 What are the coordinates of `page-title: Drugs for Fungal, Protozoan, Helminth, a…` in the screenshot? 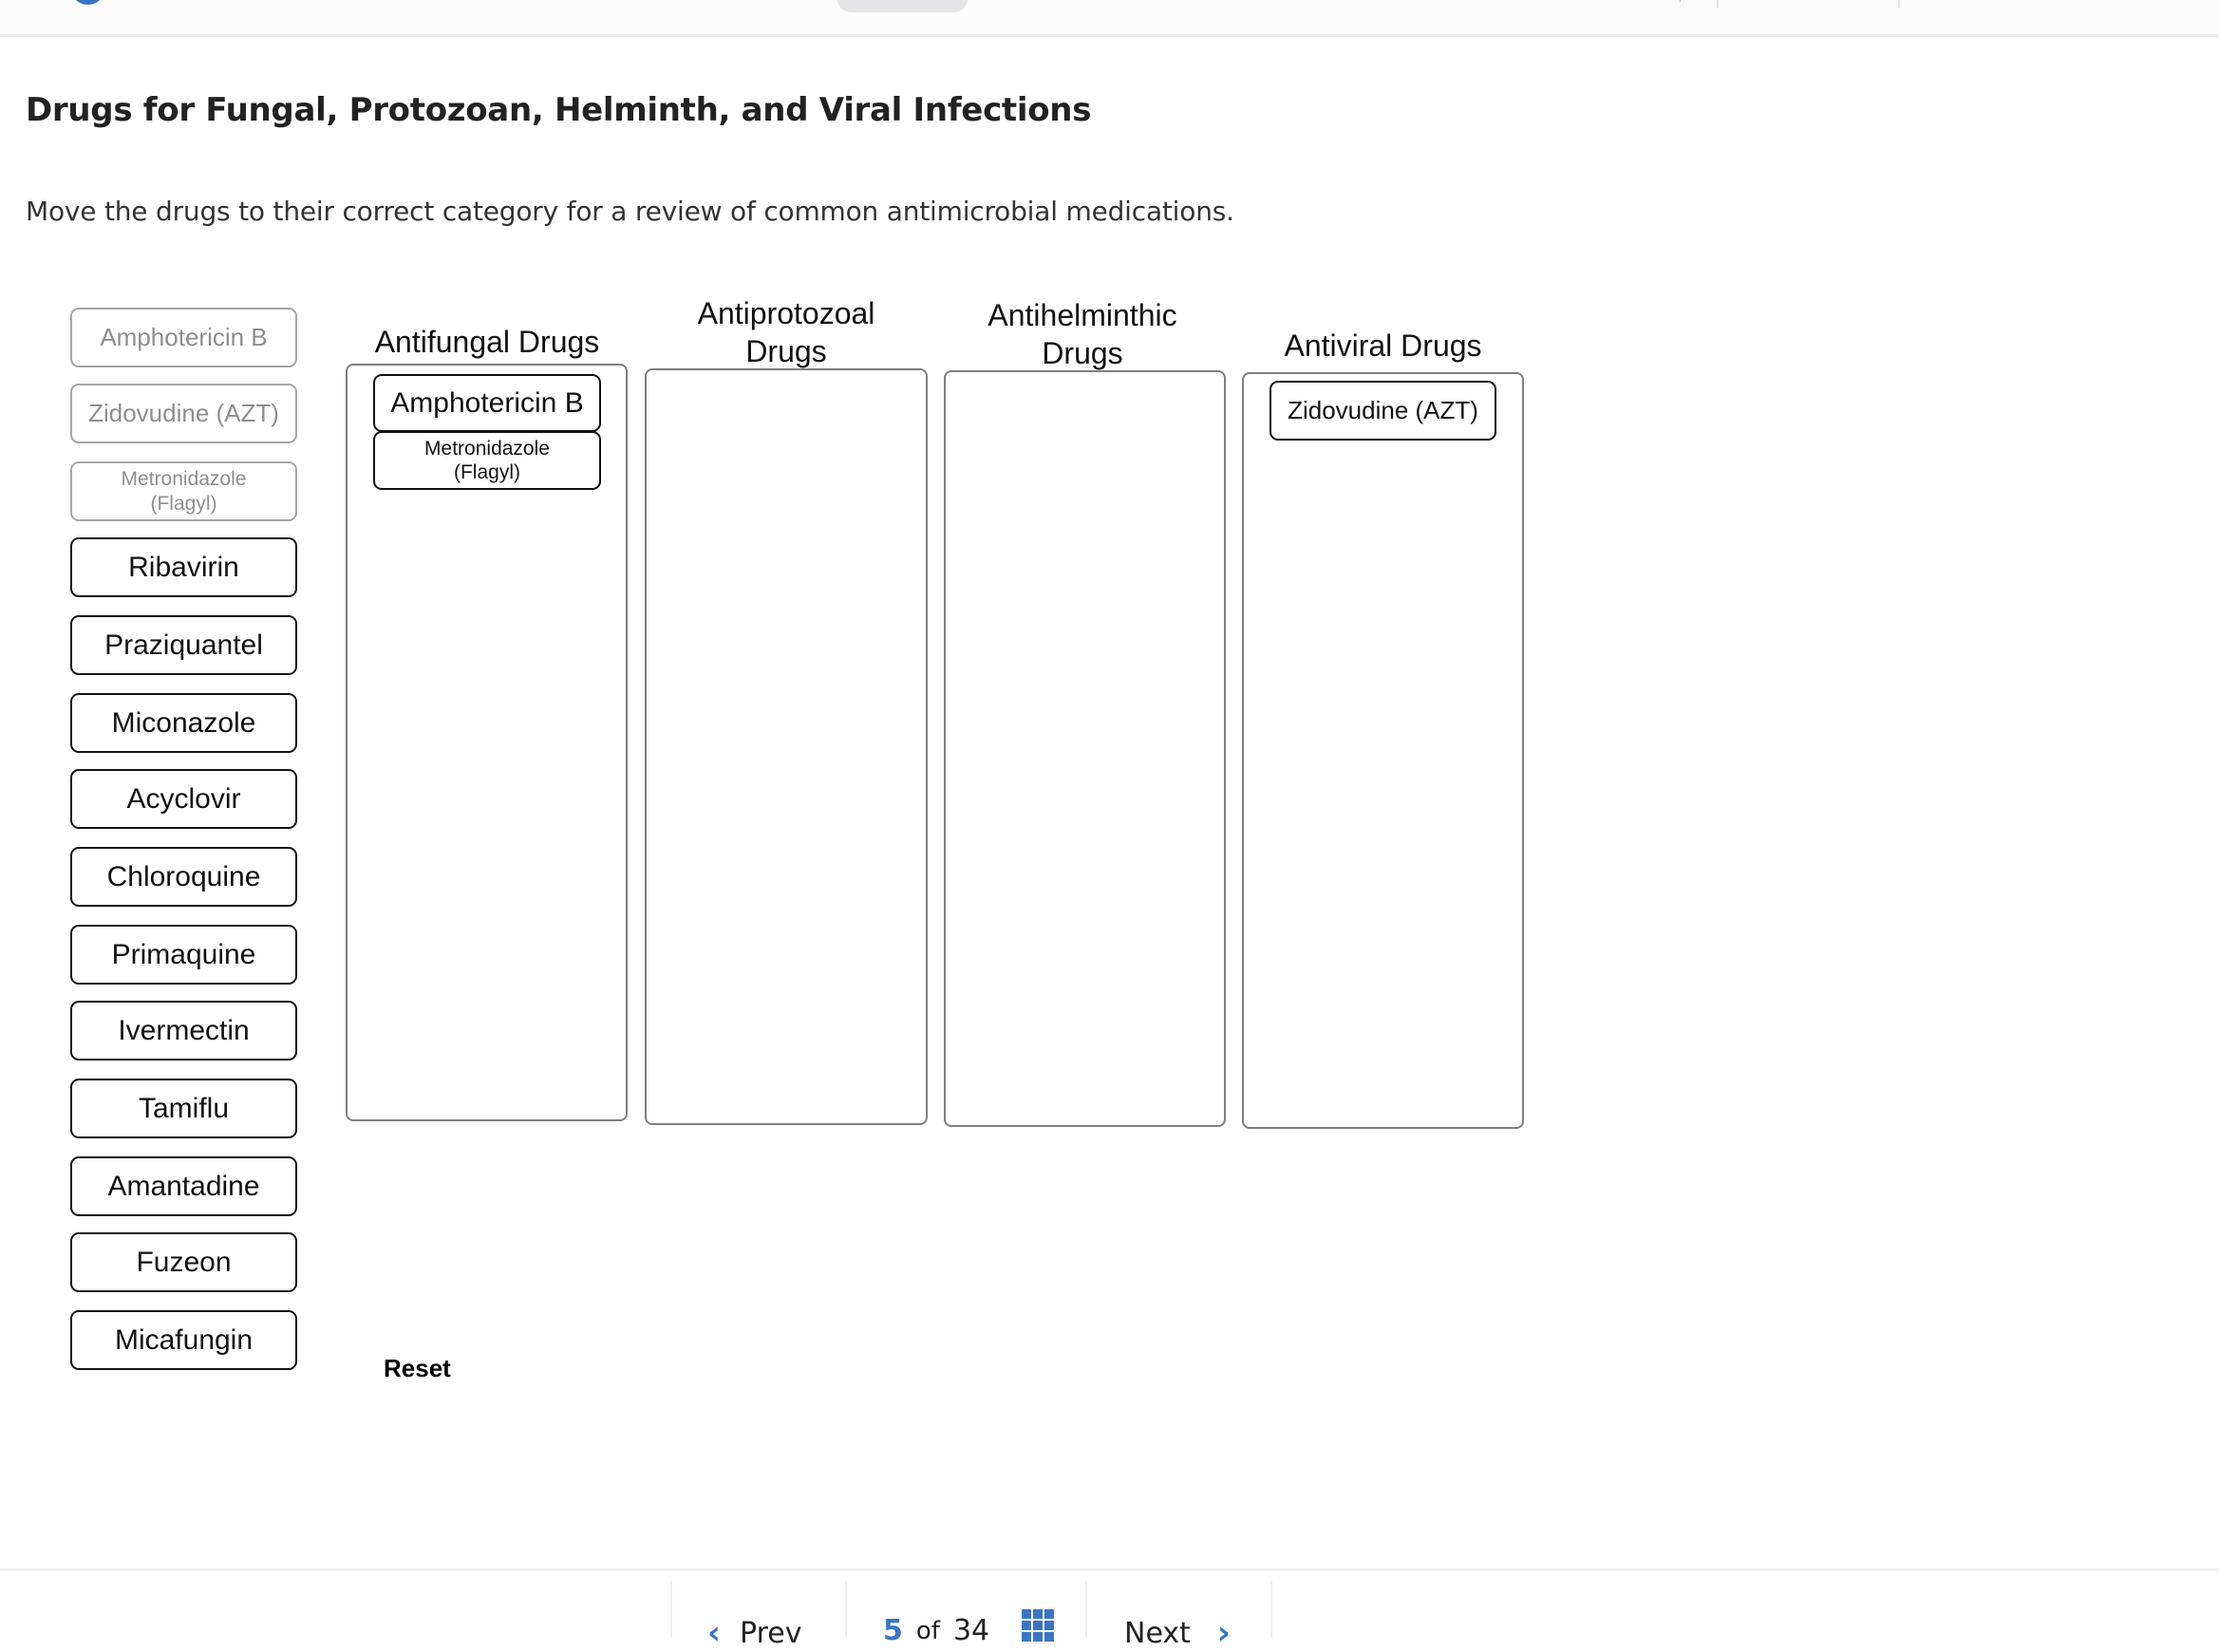 It's located at (559, 110).